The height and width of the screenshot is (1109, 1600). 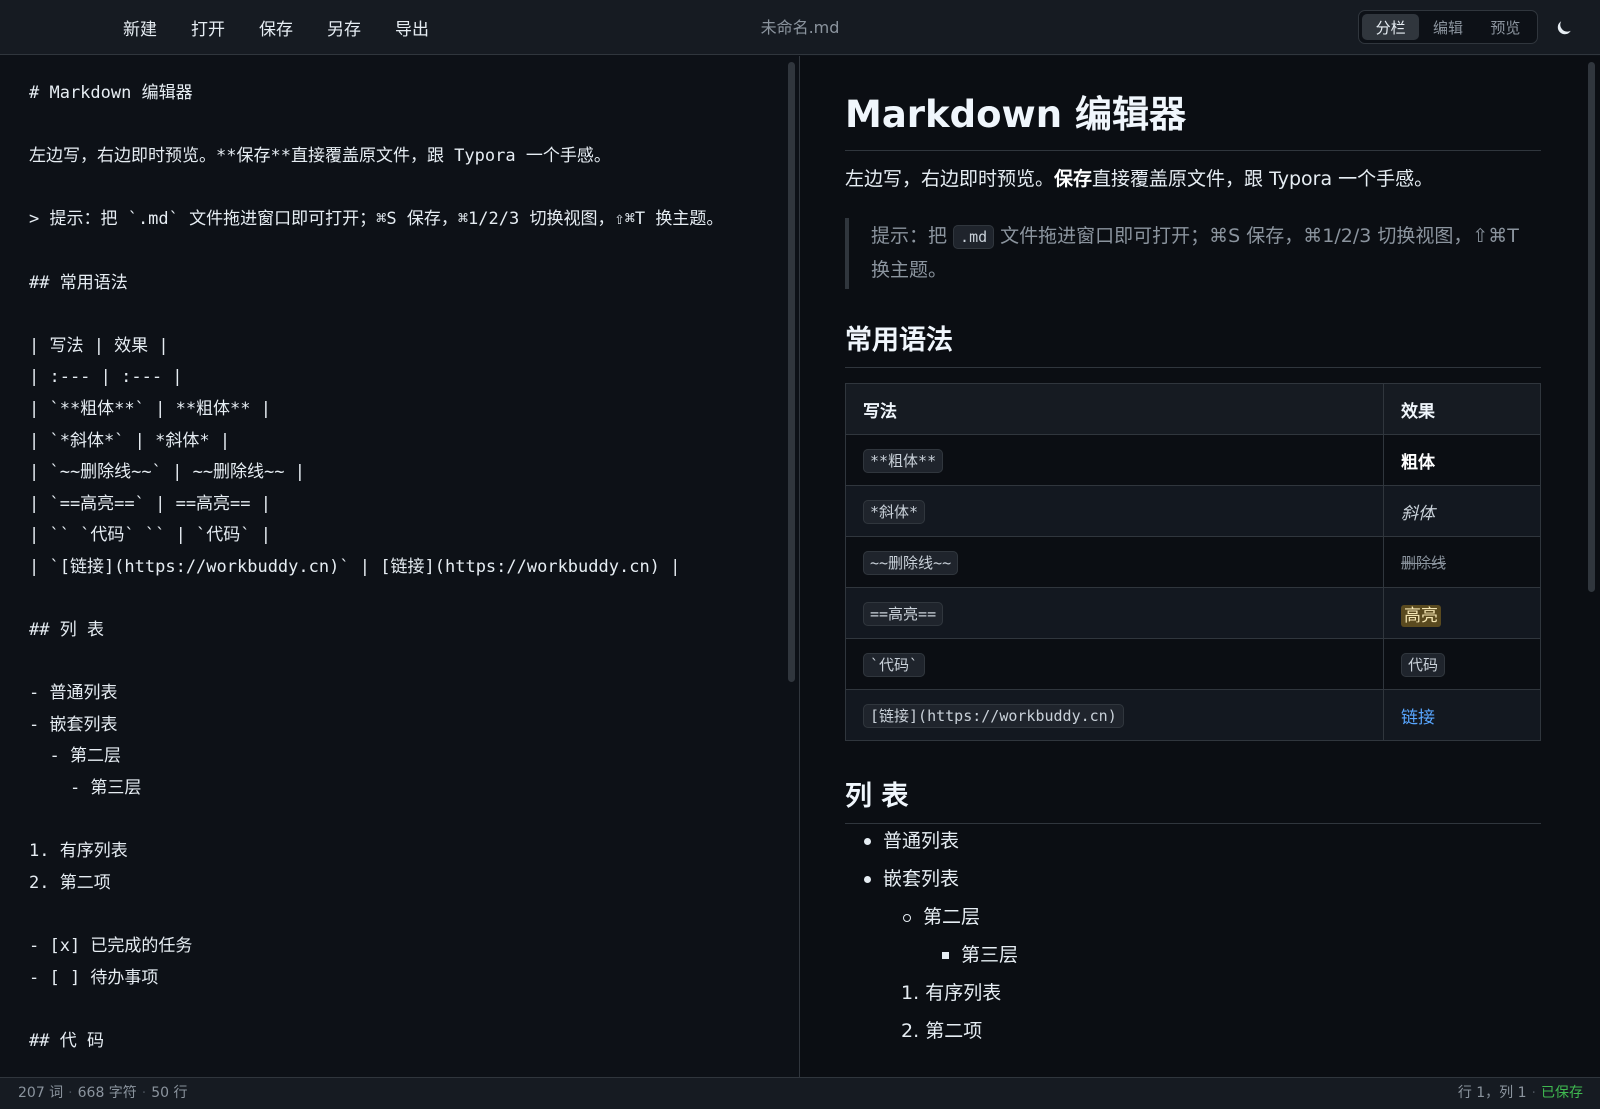 What do you see at coordinates (903, 613) in the screenshot?
I see `syntax-code: ==高亮==` at bounding box center [903, 613].